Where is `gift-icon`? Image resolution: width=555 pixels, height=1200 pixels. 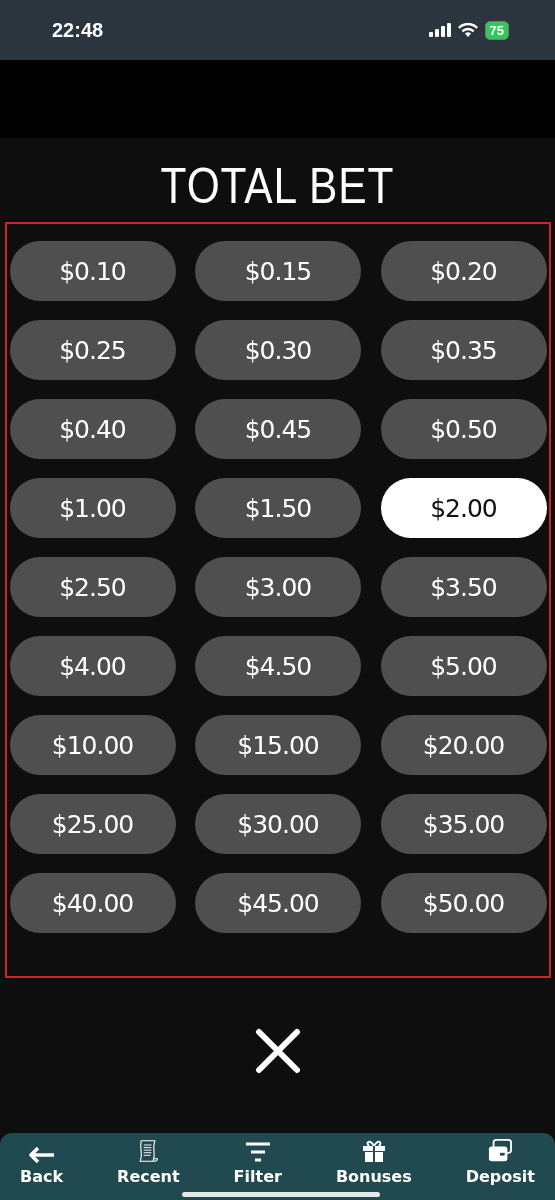
gift-icon is located at coordinates (373, 1151).